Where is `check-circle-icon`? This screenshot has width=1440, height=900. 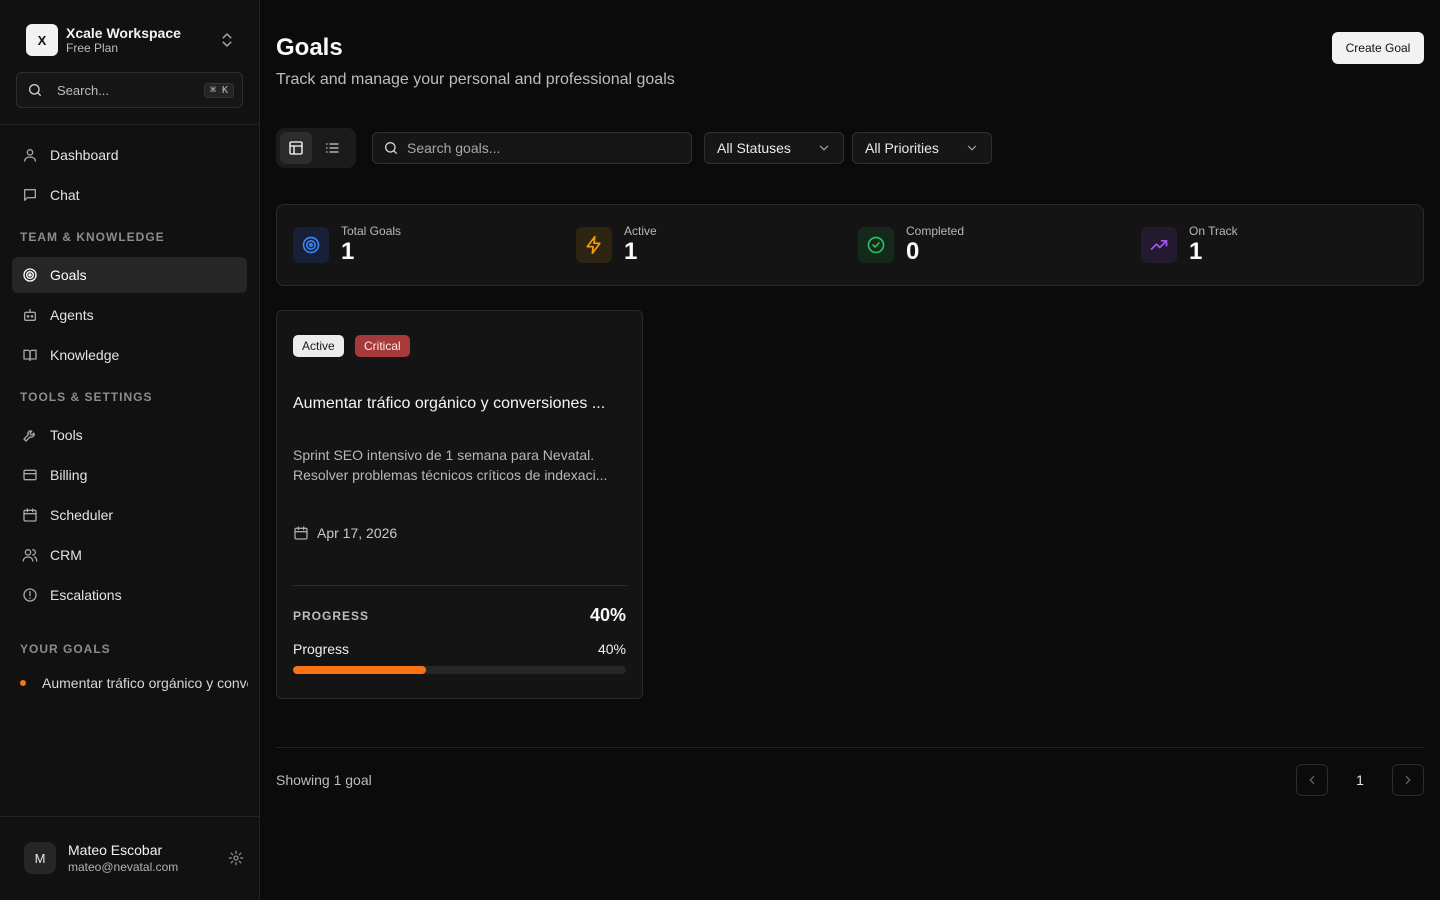 check-circle-icon is located at coordinates (876, 245).